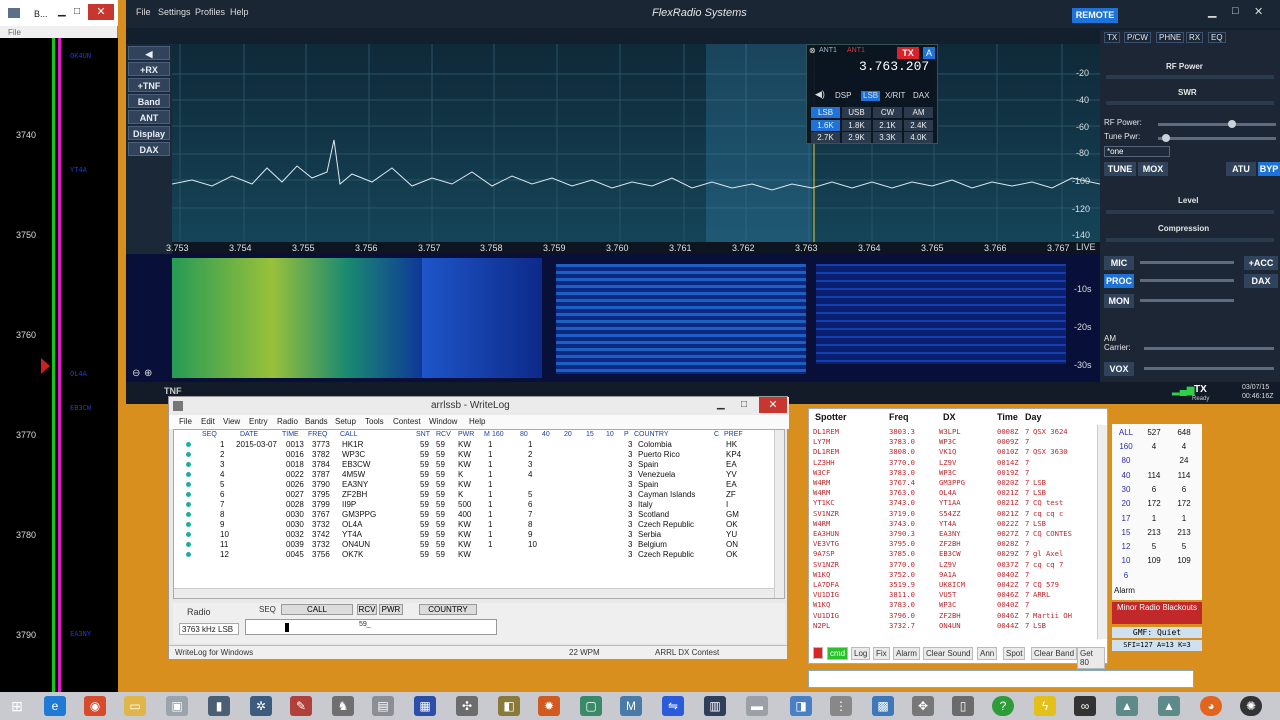 This screenshot has height=720, width=1280. What do you see at coordinates (1102, 532) in the screenshot?
I see `vertical-scrollbar` at bounding box center [1102, 532].